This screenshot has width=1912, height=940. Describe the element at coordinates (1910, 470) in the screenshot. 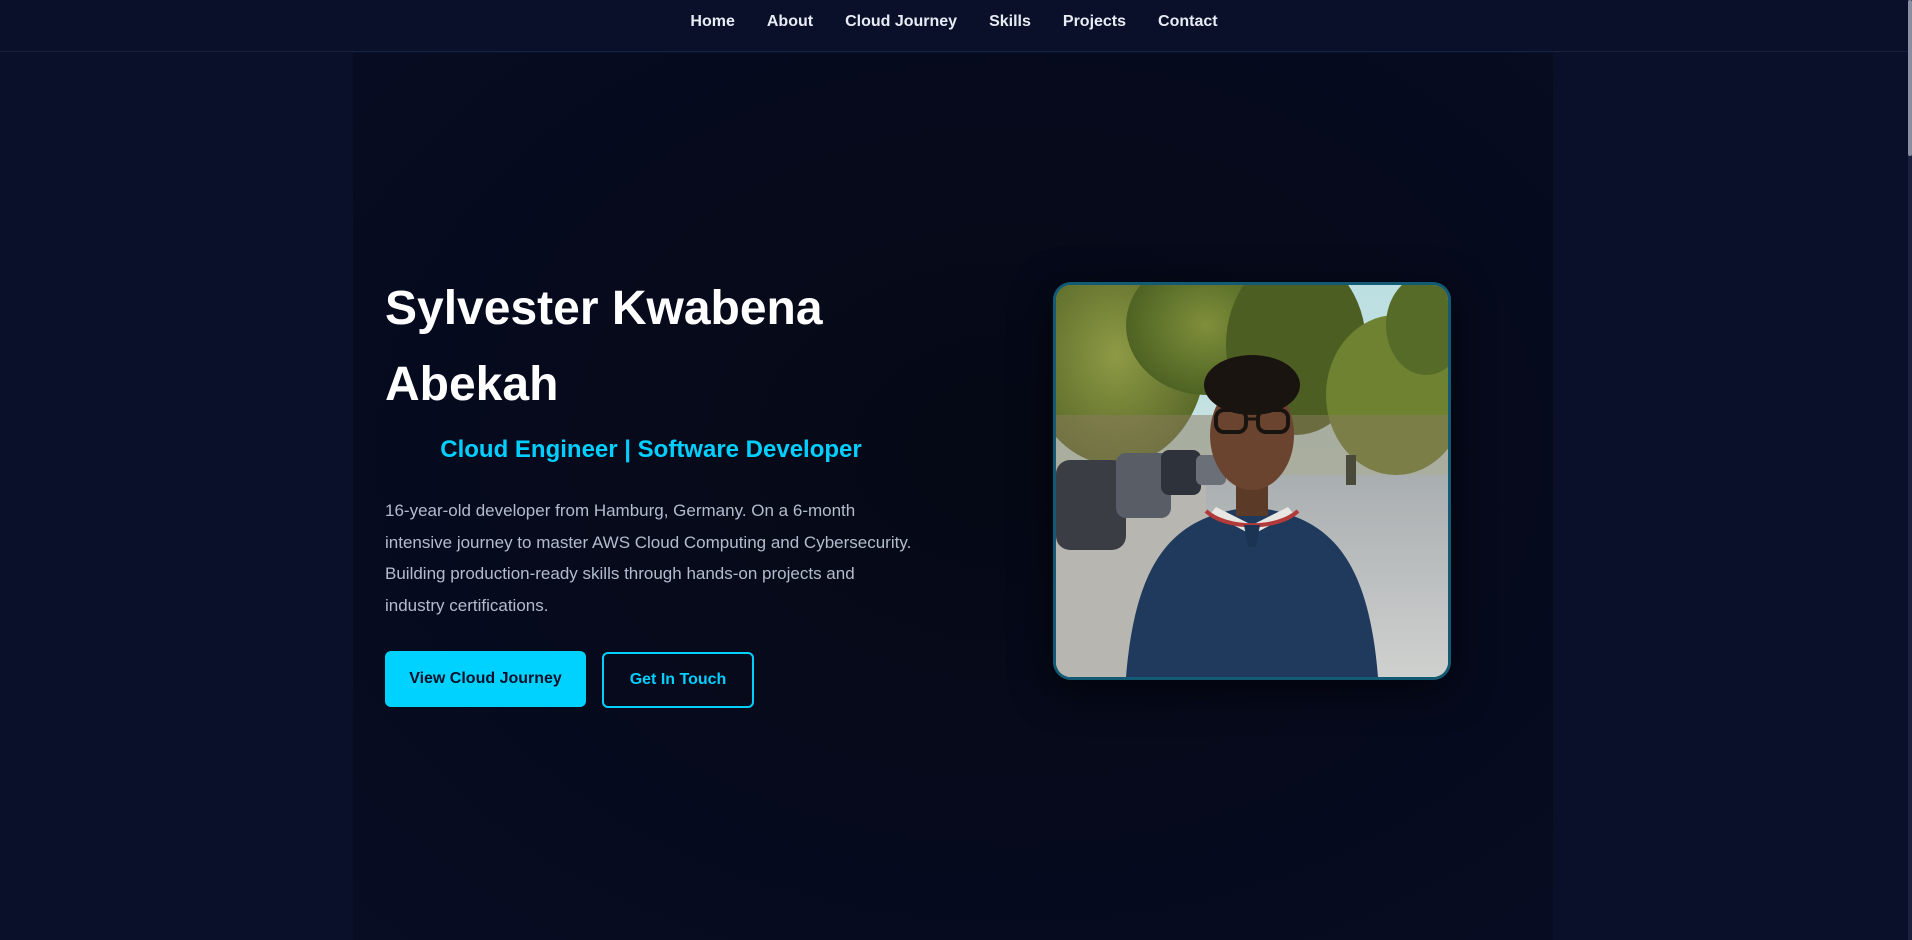

I see `scrollbar` at that location.